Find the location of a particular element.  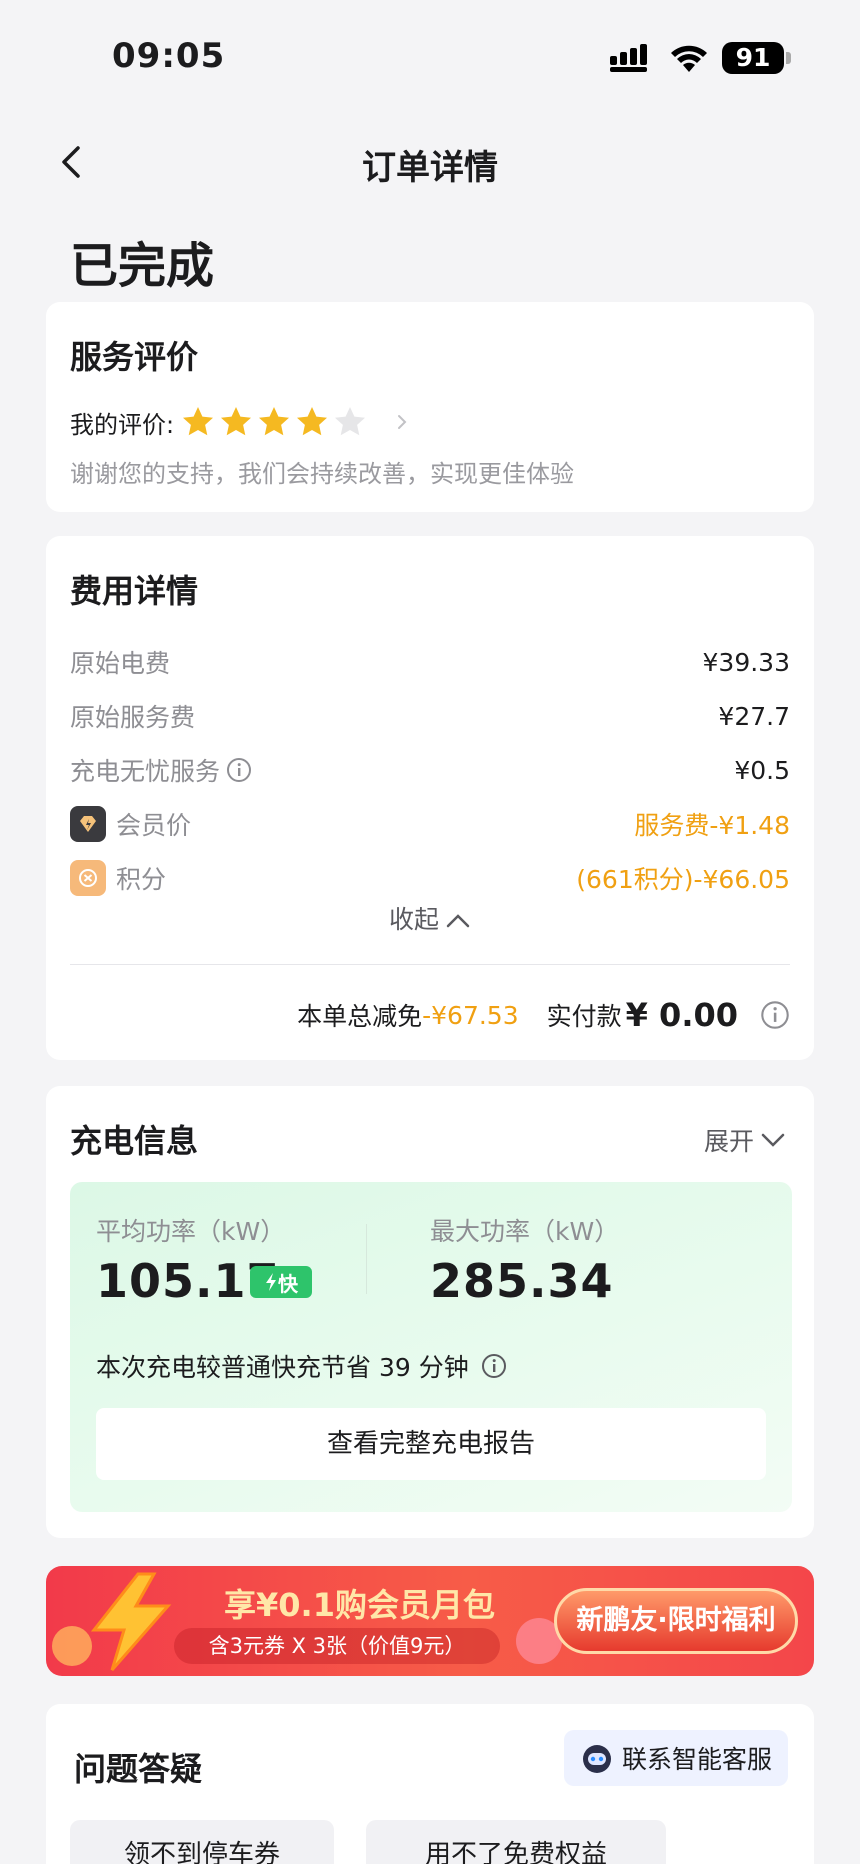

avg-power-label: 平均功率（kW） is located at coordinates (191, 1231).